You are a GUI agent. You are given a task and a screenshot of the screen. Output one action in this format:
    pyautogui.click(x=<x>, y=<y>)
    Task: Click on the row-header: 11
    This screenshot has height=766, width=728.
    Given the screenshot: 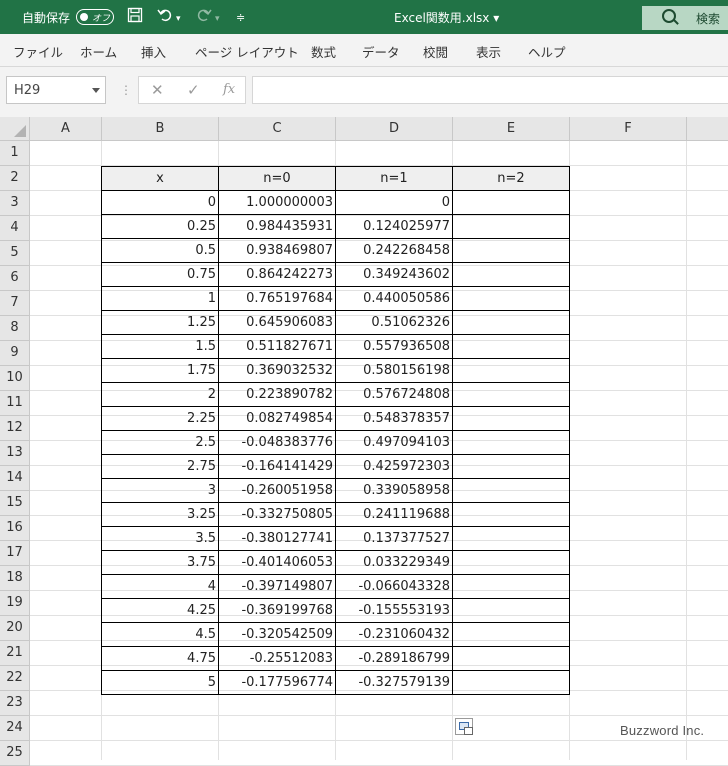 What is the action you would take?
    pyautogui.click(x=15, y=403)
    